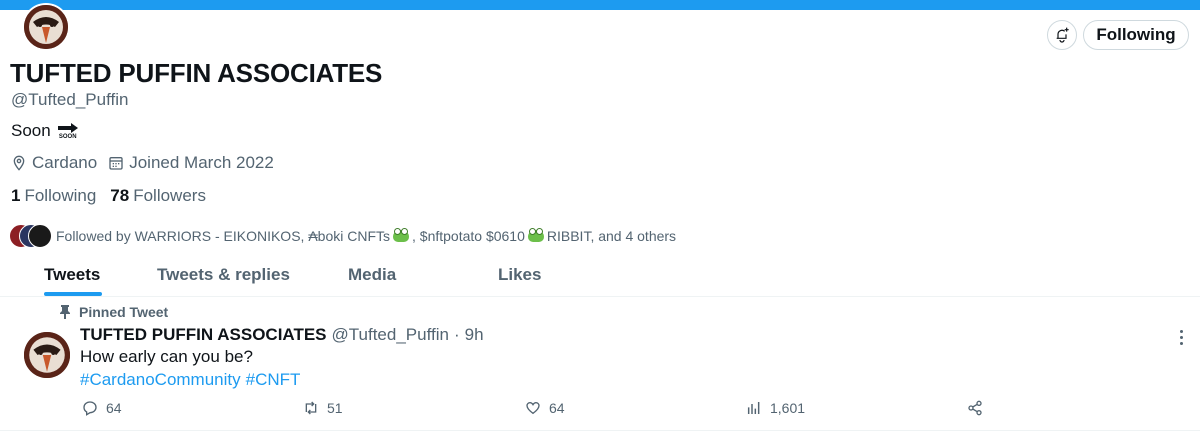  Describe the element at coordinates (372, 275) in the screenshot. I see `tab-media: Media` at that location.